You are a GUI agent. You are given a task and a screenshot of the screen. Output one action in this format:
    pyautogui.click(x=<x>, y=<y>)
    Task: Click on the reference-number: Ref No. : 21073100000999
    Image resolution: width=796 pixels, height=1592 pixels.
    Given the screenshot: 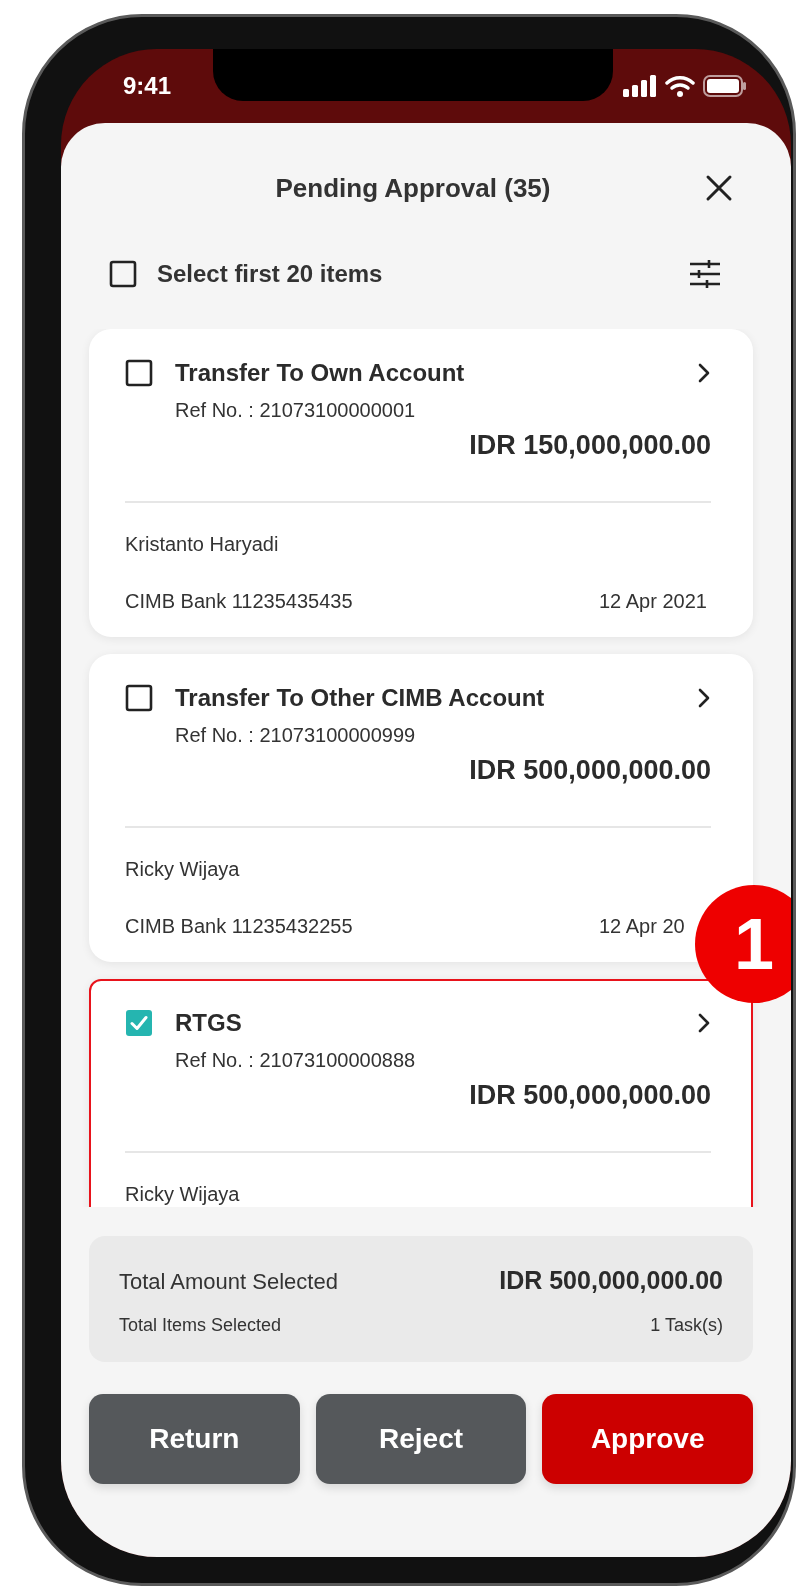 What is the action you would take?
    pyautogui.click(x=296, y=735)
    